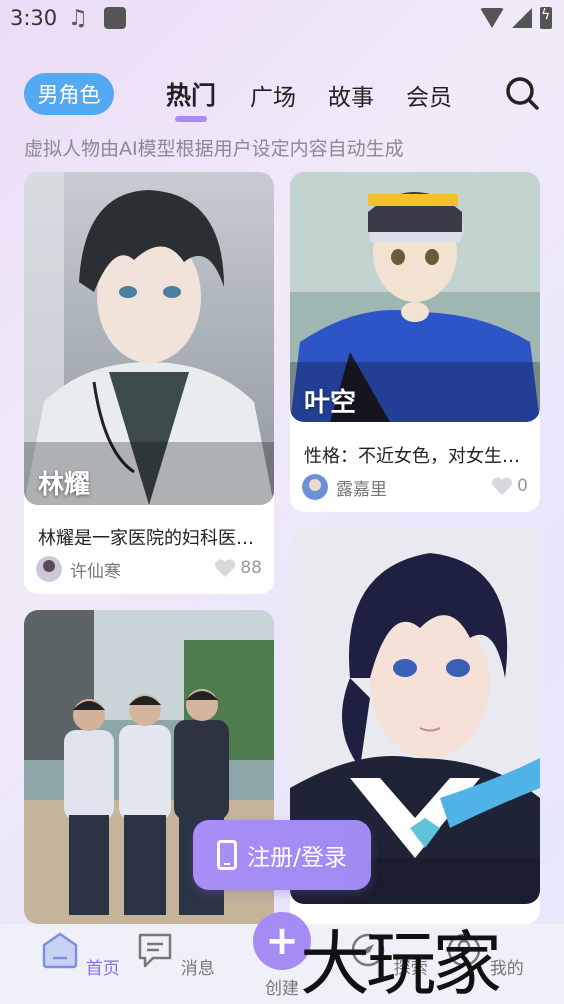  What do you see at coordinates (214, 149) in the screenshot?
I see `disclaimer-text: 虚拟人物由AI模型根据用户设定内容自动生成` at bounding box center [214, 149].